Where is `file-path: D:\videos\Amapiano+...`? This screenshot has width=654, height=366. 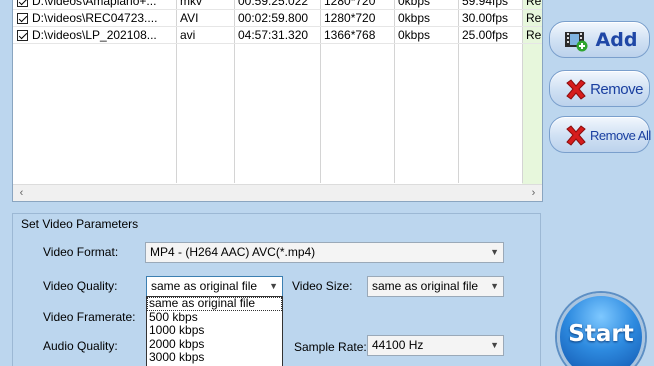 file-path: D:\videos\Amapiano+... is located at coordinates (94, 4).